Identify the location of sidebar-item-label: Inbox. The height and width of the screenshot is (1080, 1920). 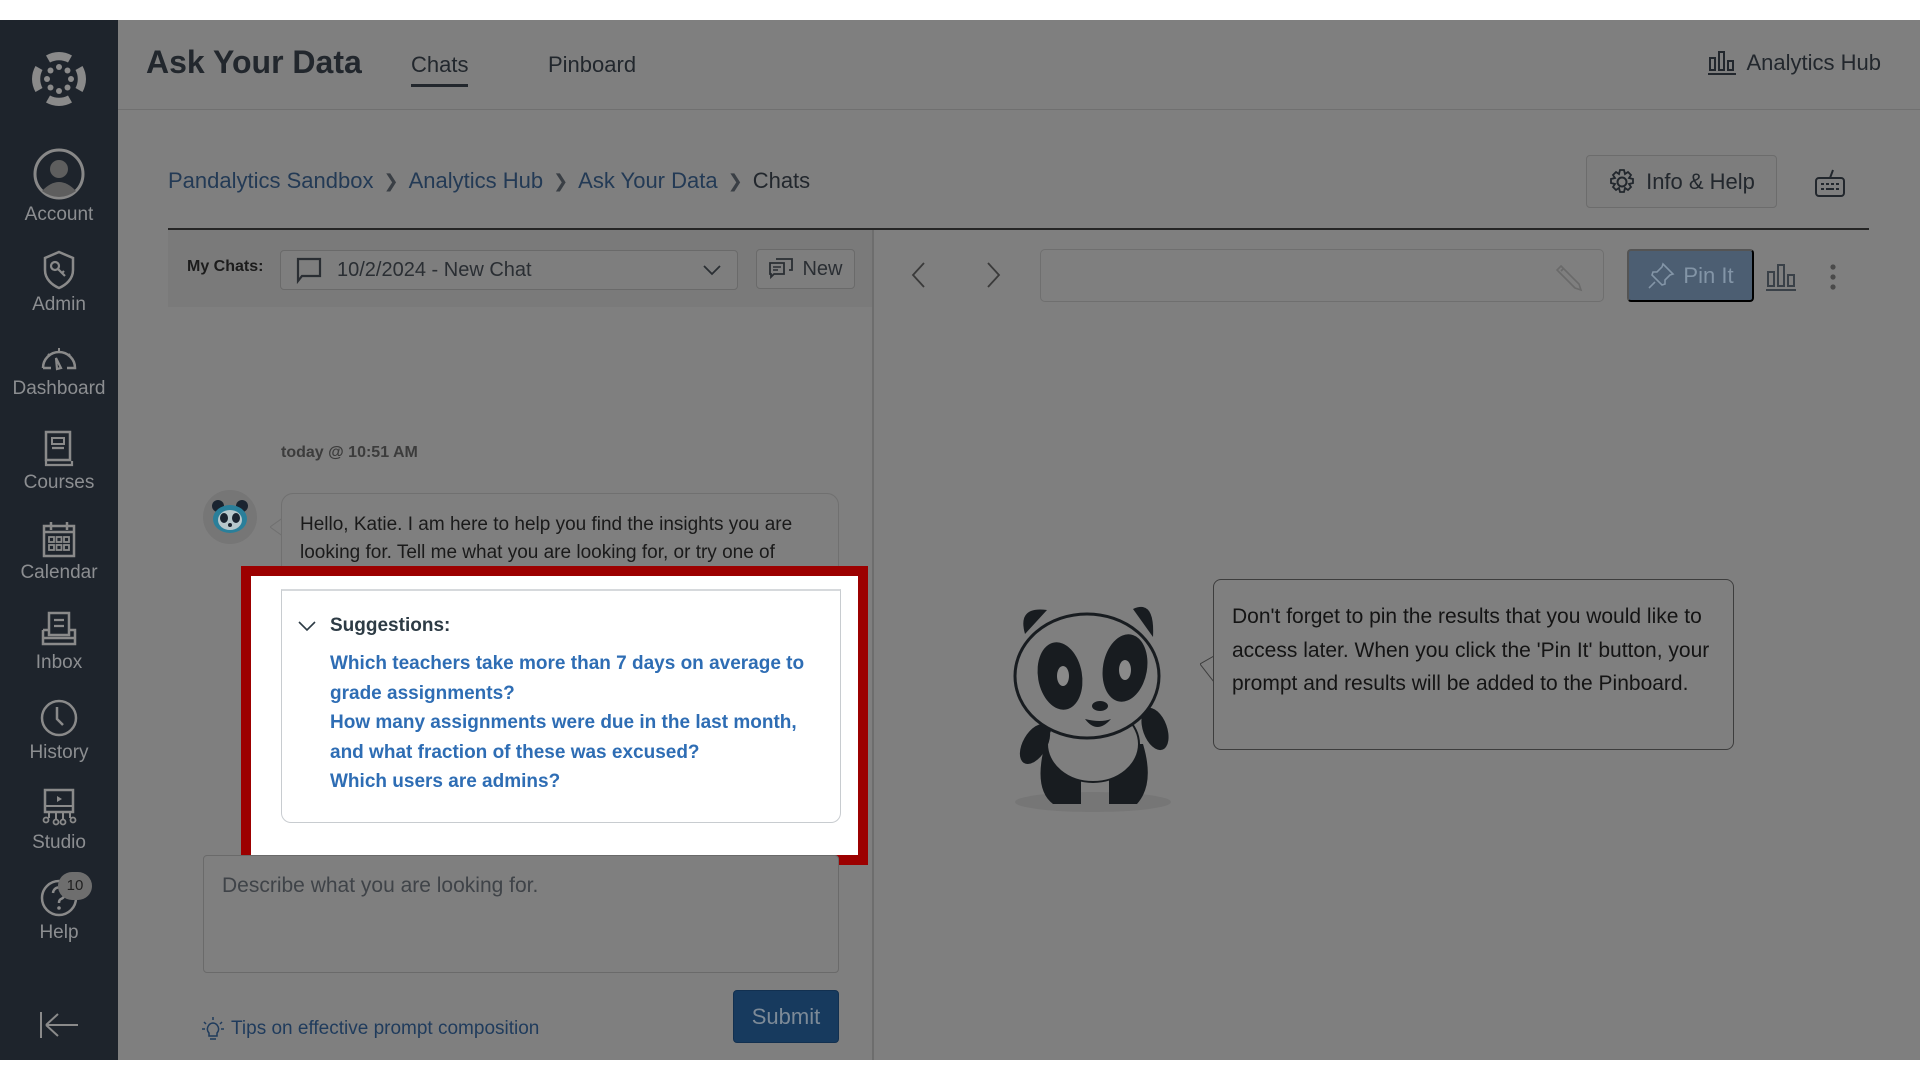
(59, 662).